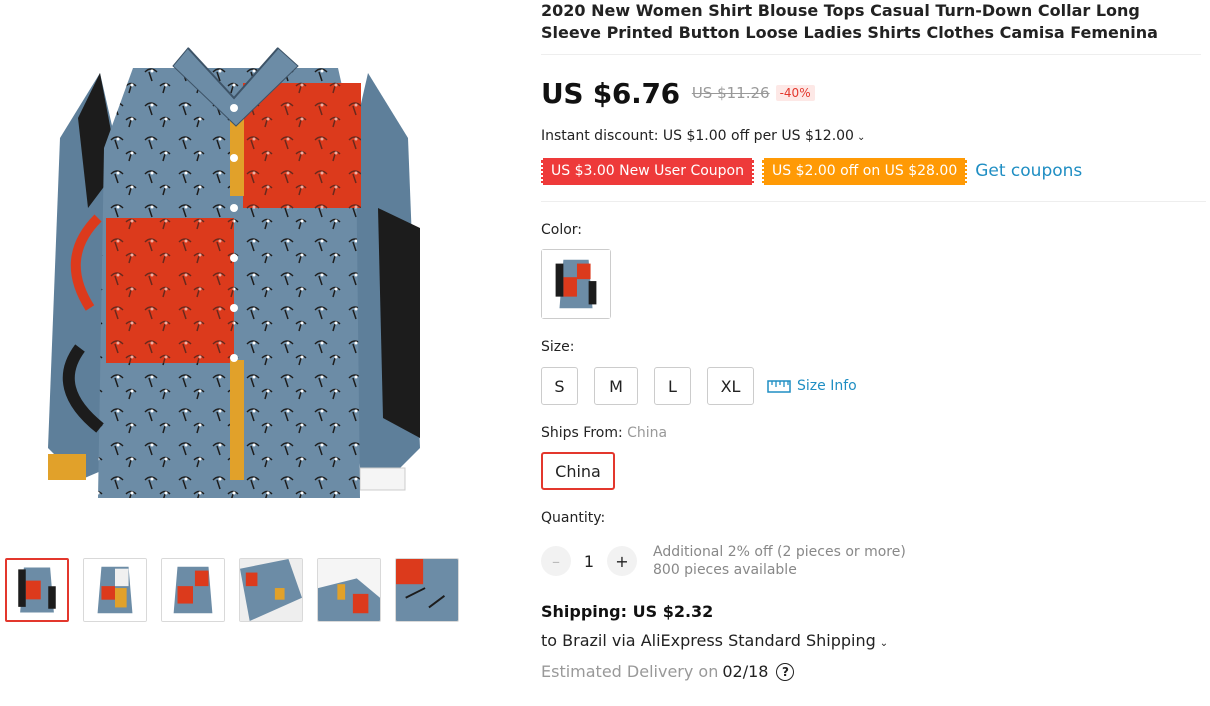 This screenshot has width=1210, height=706. I want to click on estimated-delivery-label: Estimated Delivery on, so click(630, 671).